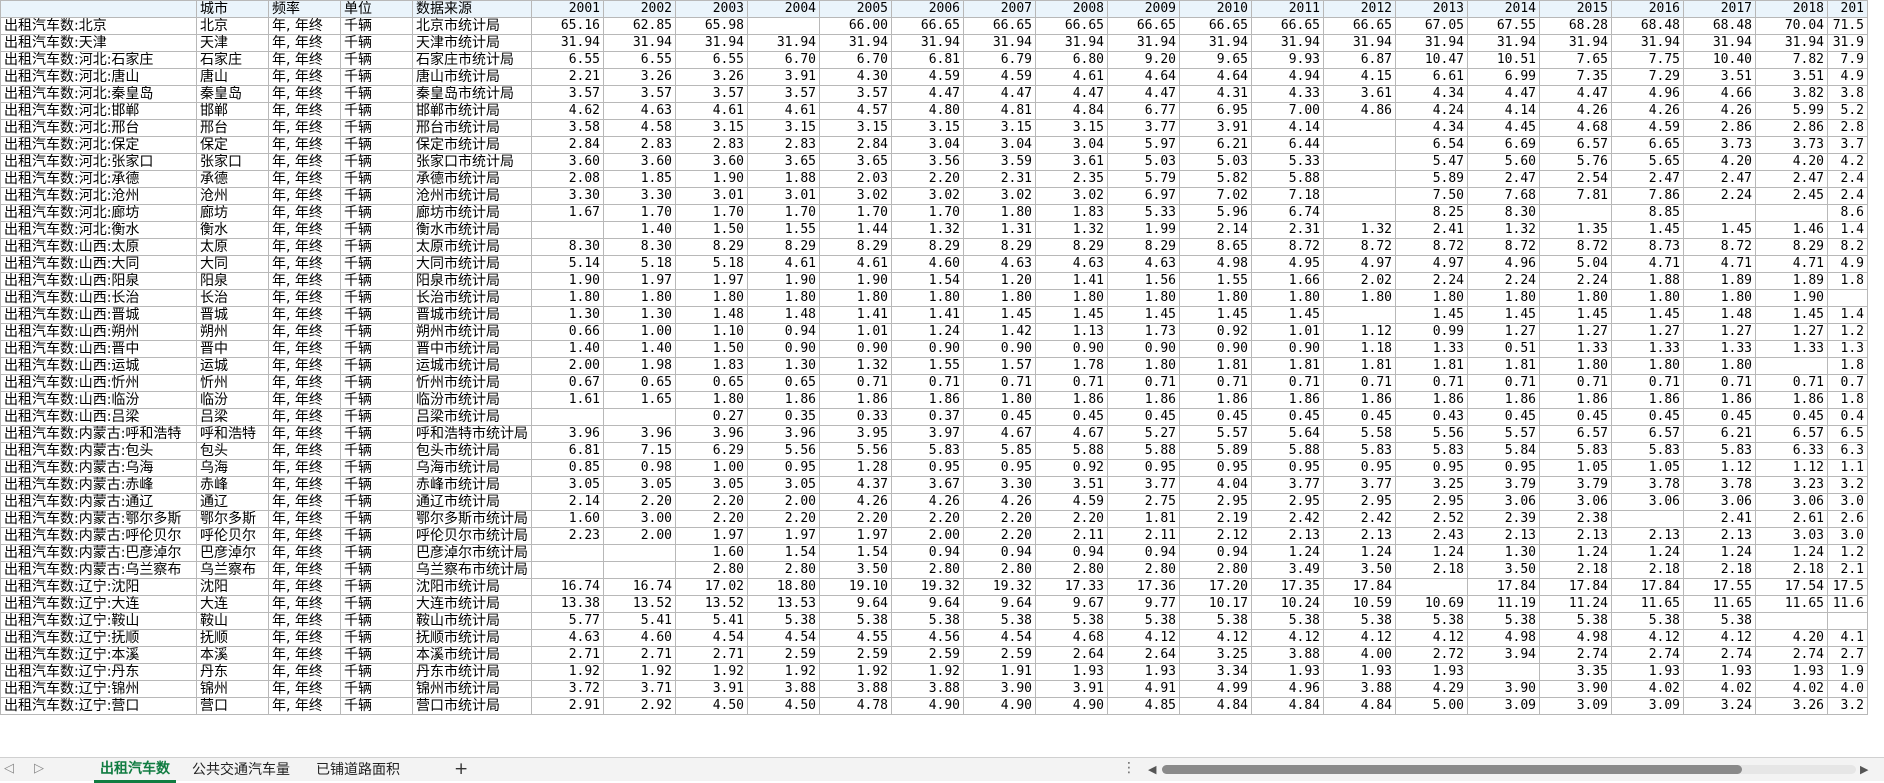  I want to click on city-cell: 乌海, so click(232, 468).